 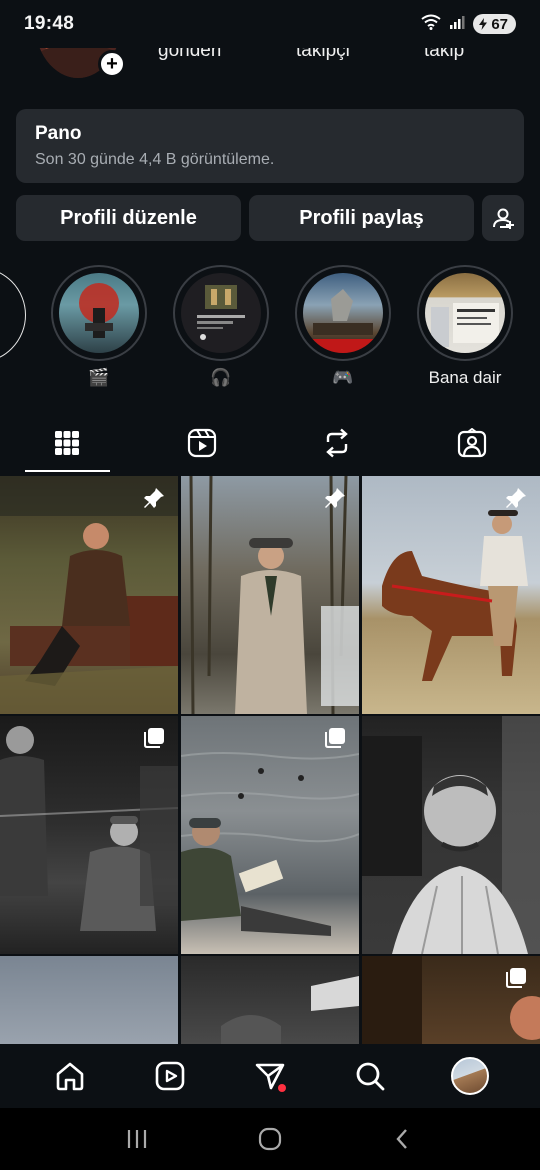 I want to click on charging-icon, so click(x=483, y=24).